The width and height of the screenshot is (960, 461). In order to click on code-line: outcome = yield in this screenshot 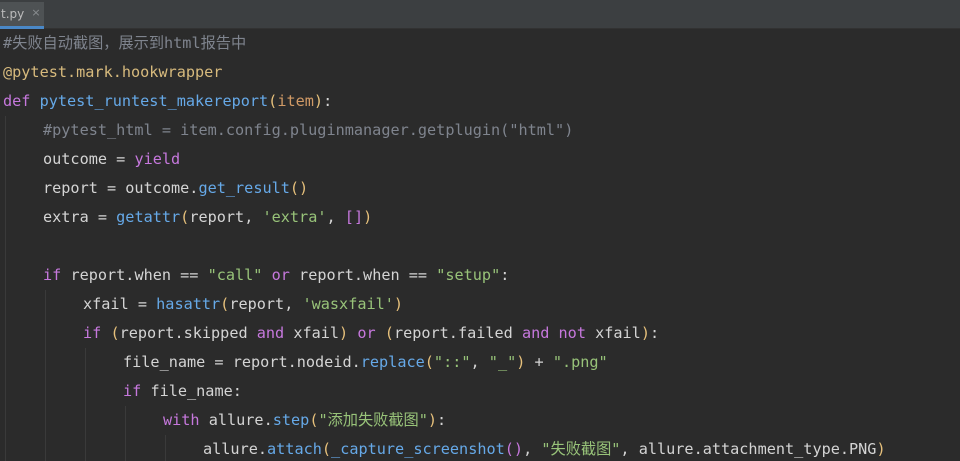, I will do `click(111, 159)`.